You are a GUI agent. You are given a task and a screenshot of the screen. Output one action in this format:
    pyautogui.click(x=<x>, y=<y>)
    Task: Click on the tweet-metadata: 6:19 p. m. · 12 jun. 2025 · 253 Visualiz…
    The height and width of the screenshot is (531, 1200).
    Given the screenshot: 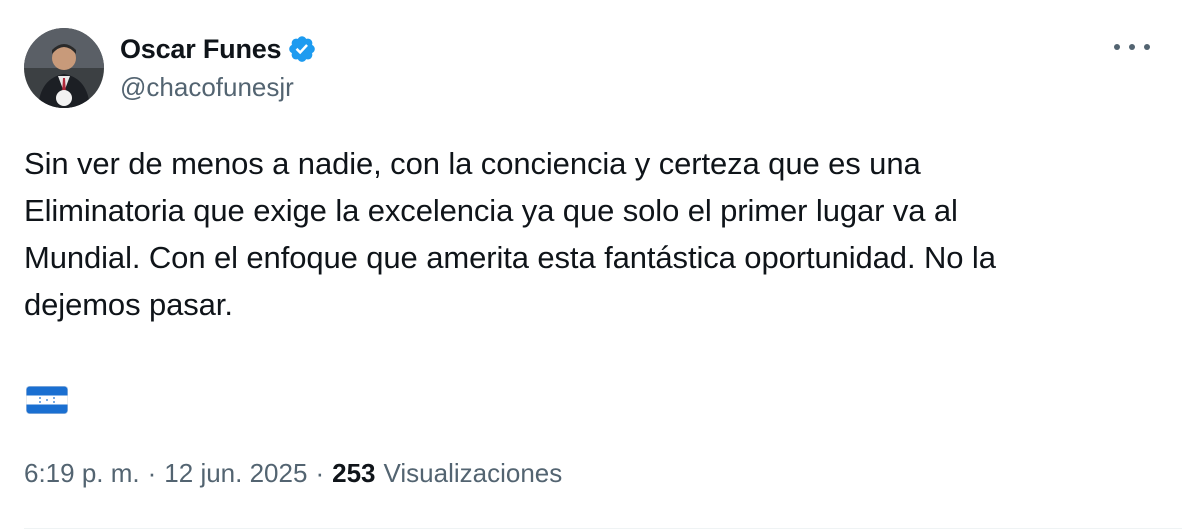 What is the action you would take?
    pyautogui.click(x=293, y=473)
    